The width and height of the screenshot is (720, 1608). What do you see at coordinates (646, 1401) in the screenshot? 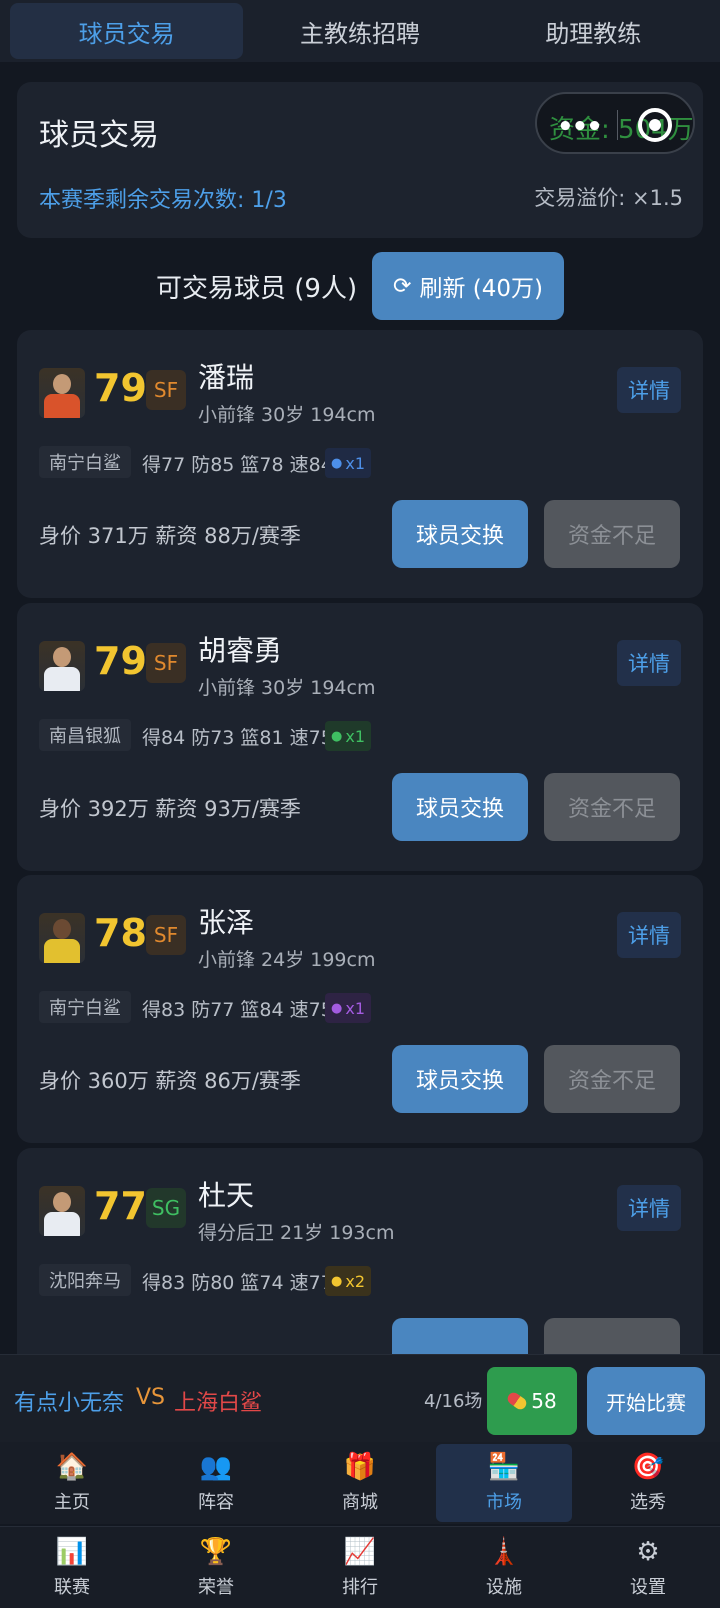
I see `start-match-button: 开始比赛` at bounding box center [646, 1401].